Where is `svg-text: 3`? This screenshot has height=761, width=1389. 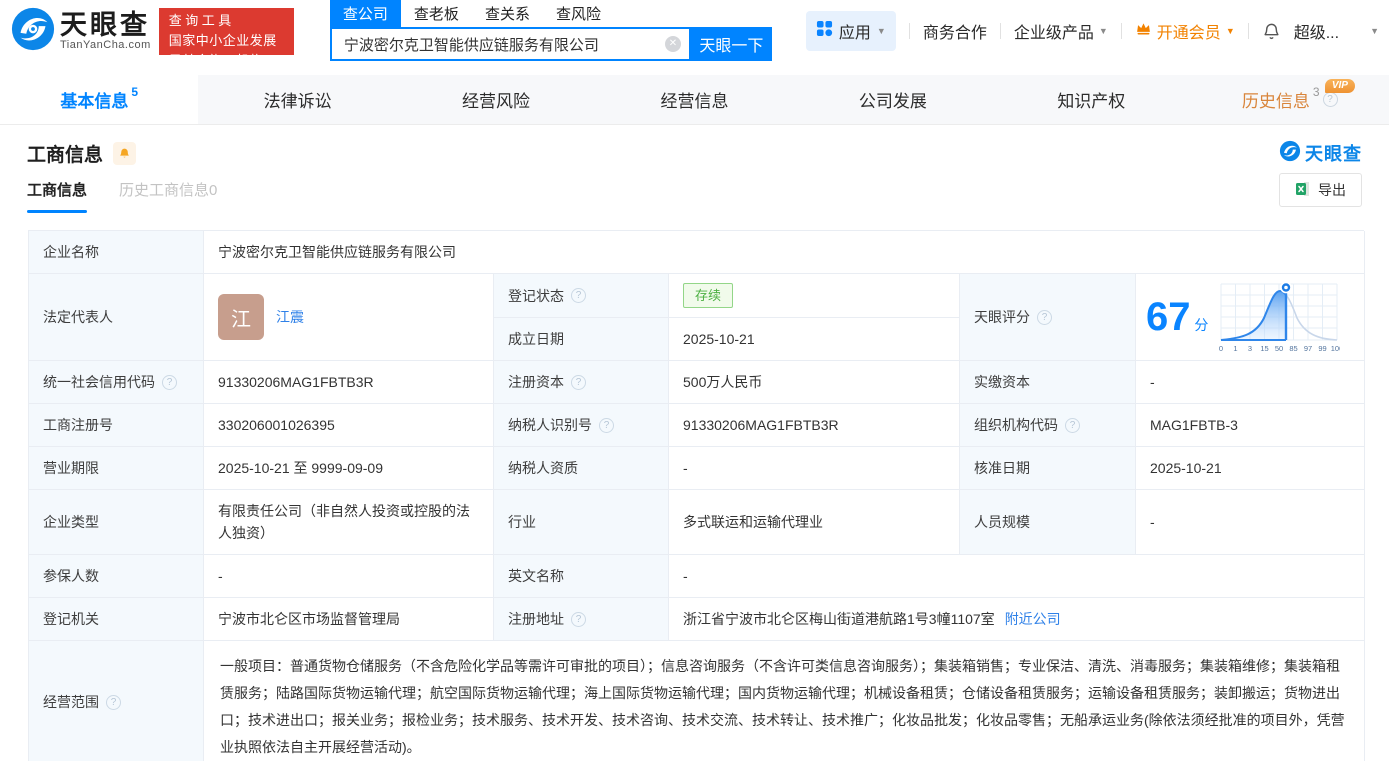 svg-text: 3 is located at coordinates (1250, 348).